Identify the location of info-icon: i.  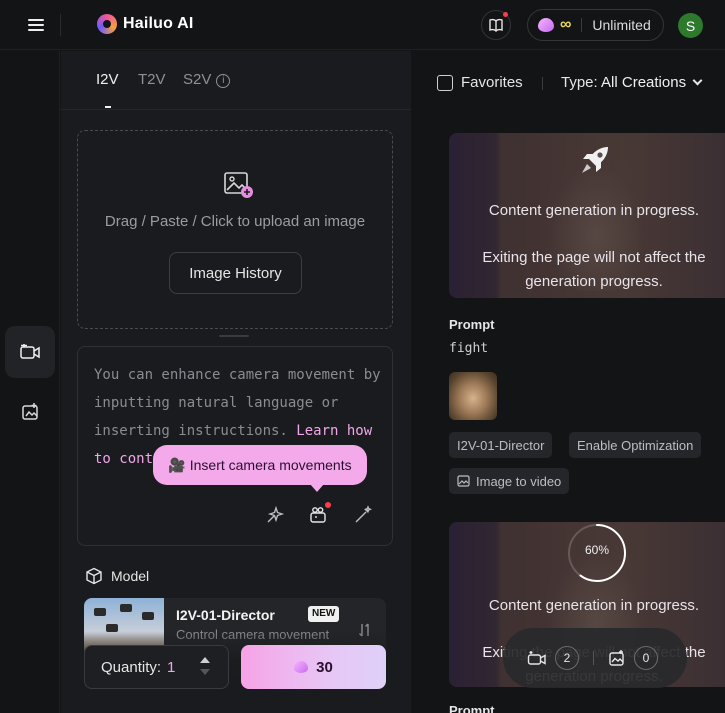
(223, 81).